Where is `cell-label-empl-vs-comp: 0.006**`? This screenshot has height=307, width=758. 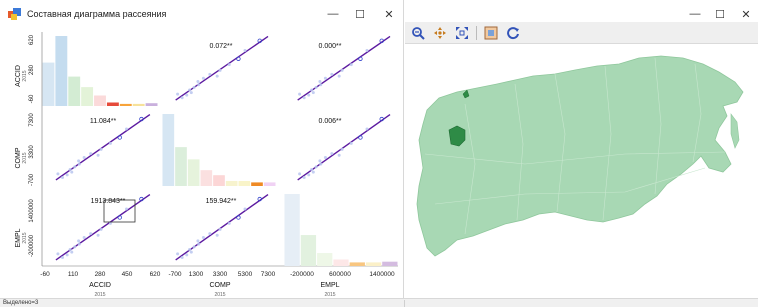
cell-label-empl-vs-comp: 0.006** is located at coordinates (330, 121).